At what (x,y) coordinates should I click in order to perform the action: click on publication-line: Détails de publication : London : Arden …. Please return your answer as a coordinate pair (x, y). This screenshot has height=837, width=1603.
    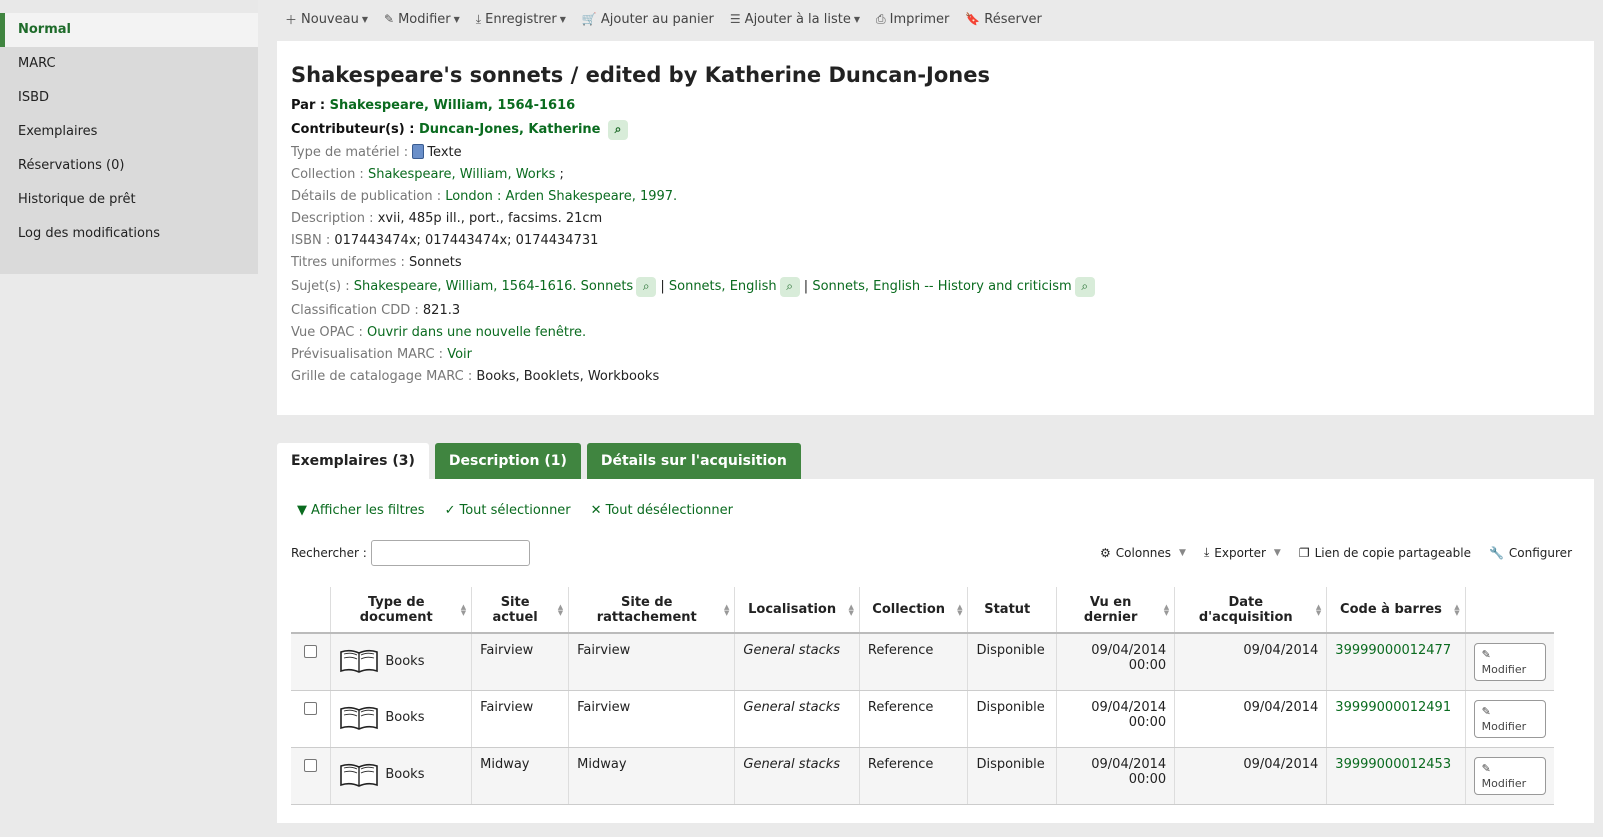
    Looking at the image, I should click on (935, 197).